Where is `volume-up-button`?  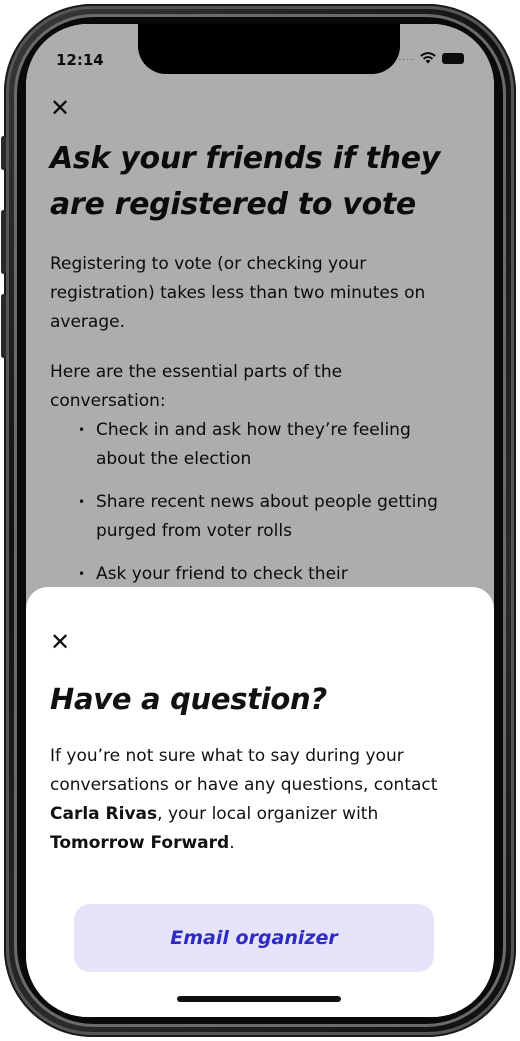
volume-up-button is located at coordinates (3, 242).